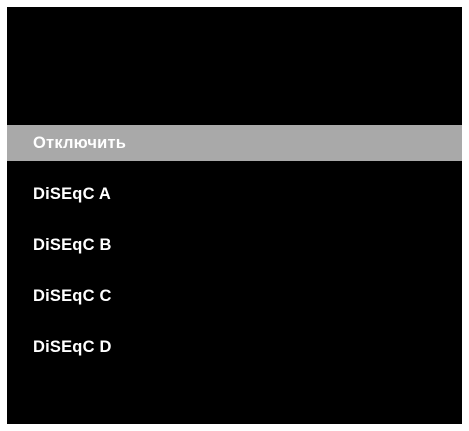 The width and height of the screenshot is (469, 431). I want to click on menu-item-diseqc-d: DiSEqC D, so click(234, 347).